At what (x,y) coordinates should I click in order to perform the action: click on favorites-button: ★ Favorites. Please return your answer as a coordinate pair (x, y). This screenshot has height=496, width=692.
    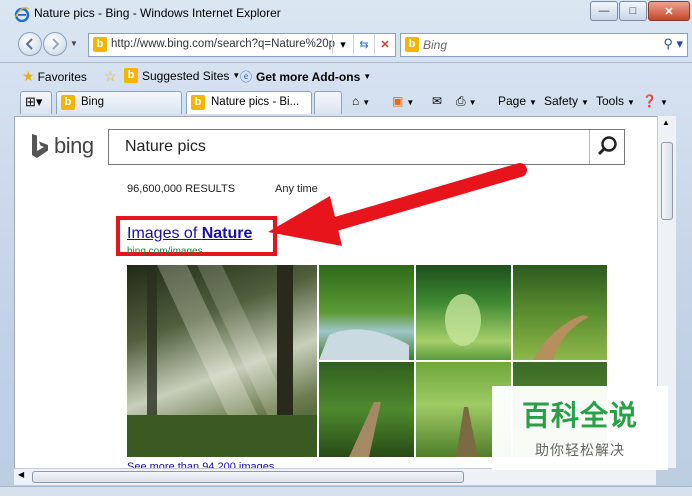
    Looking at the image, I should click on (54, 76).